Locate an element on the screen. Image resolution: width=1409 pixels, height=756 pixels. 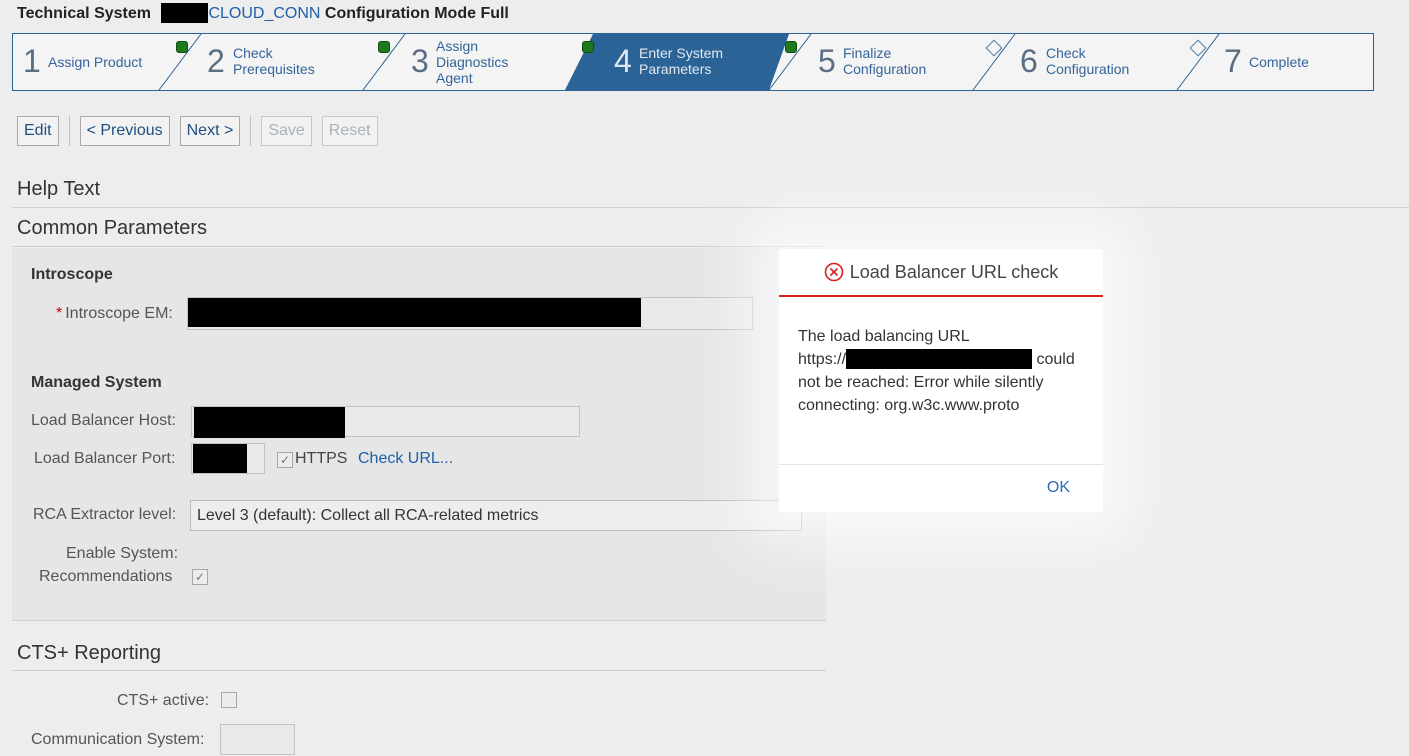
message-line: connecting: org.w3c.www.proto is located at coordinates (909, 405).